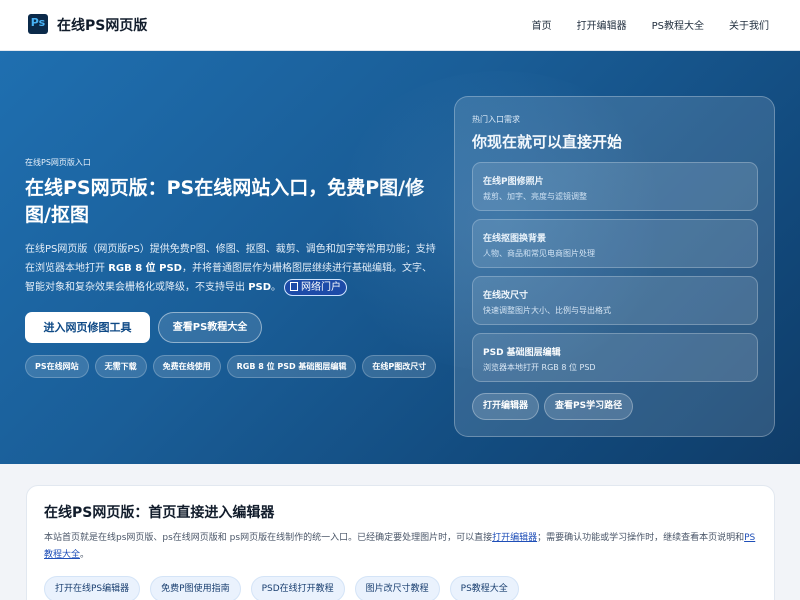  I want to click on quick-link: 打开在线PS编辑器, so click(92, 588).